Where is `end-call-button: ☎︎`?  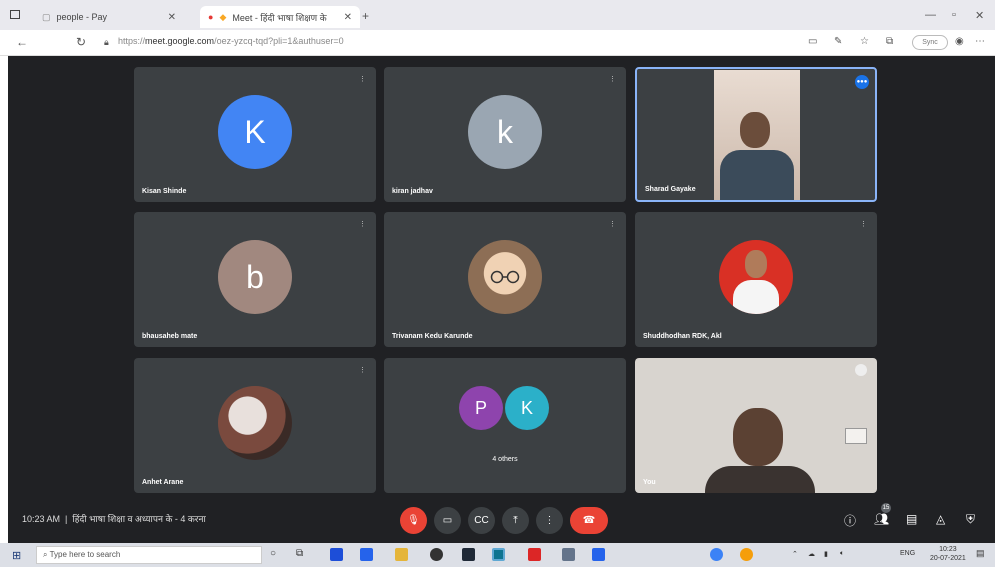
end-call-button: ☎︎ is located at coordinates (589, 520).